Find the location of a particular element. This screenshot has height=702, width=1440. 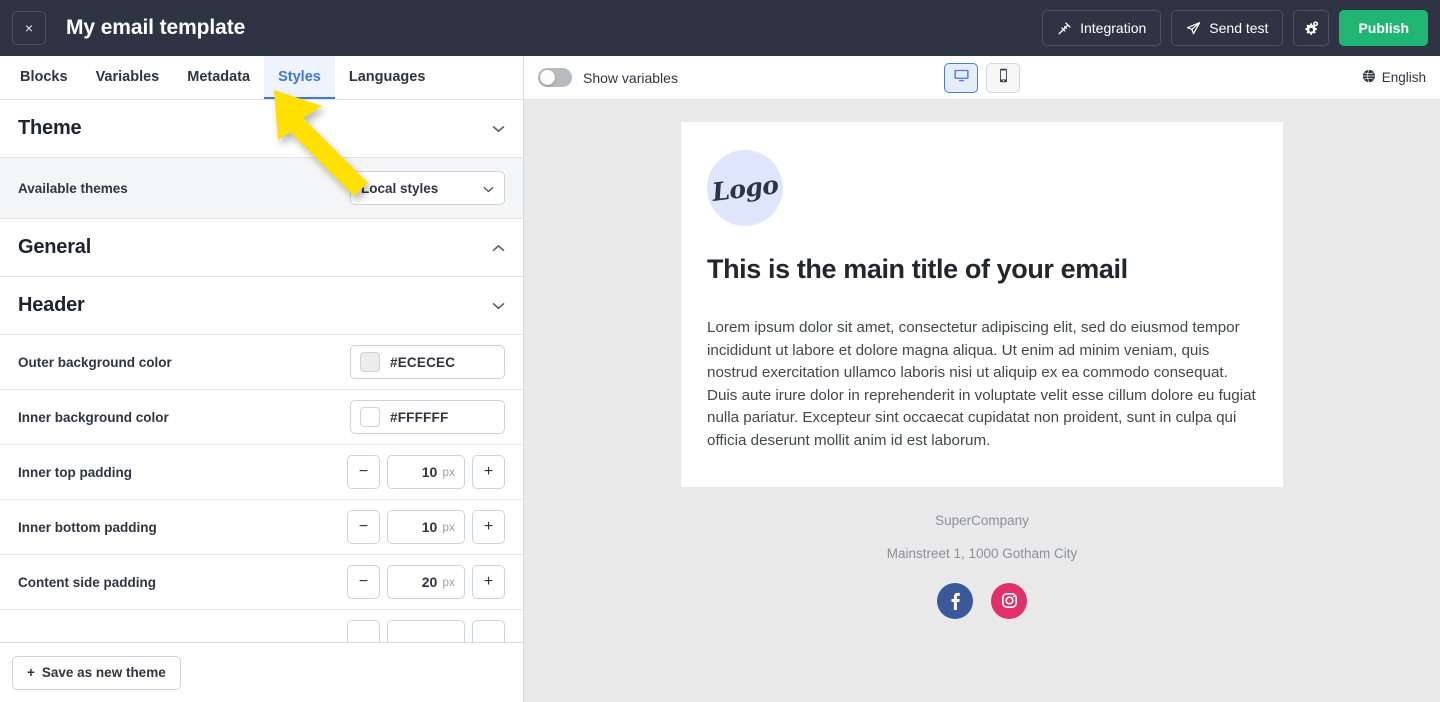

tab-variables: Variables is located at coordinates (128, 77).